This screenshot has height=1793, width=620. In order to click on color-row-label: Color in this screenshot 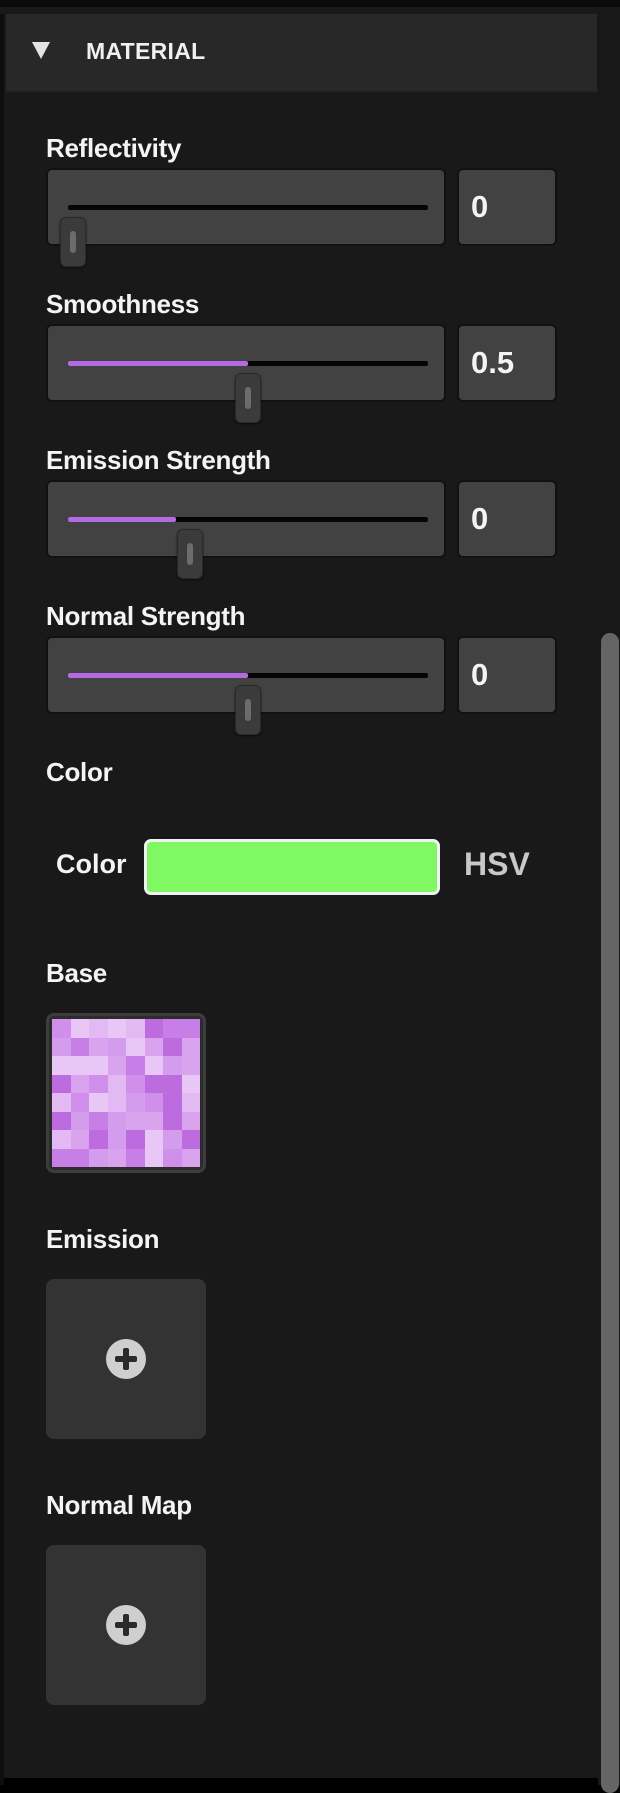, I will do `click(91, 864)`.